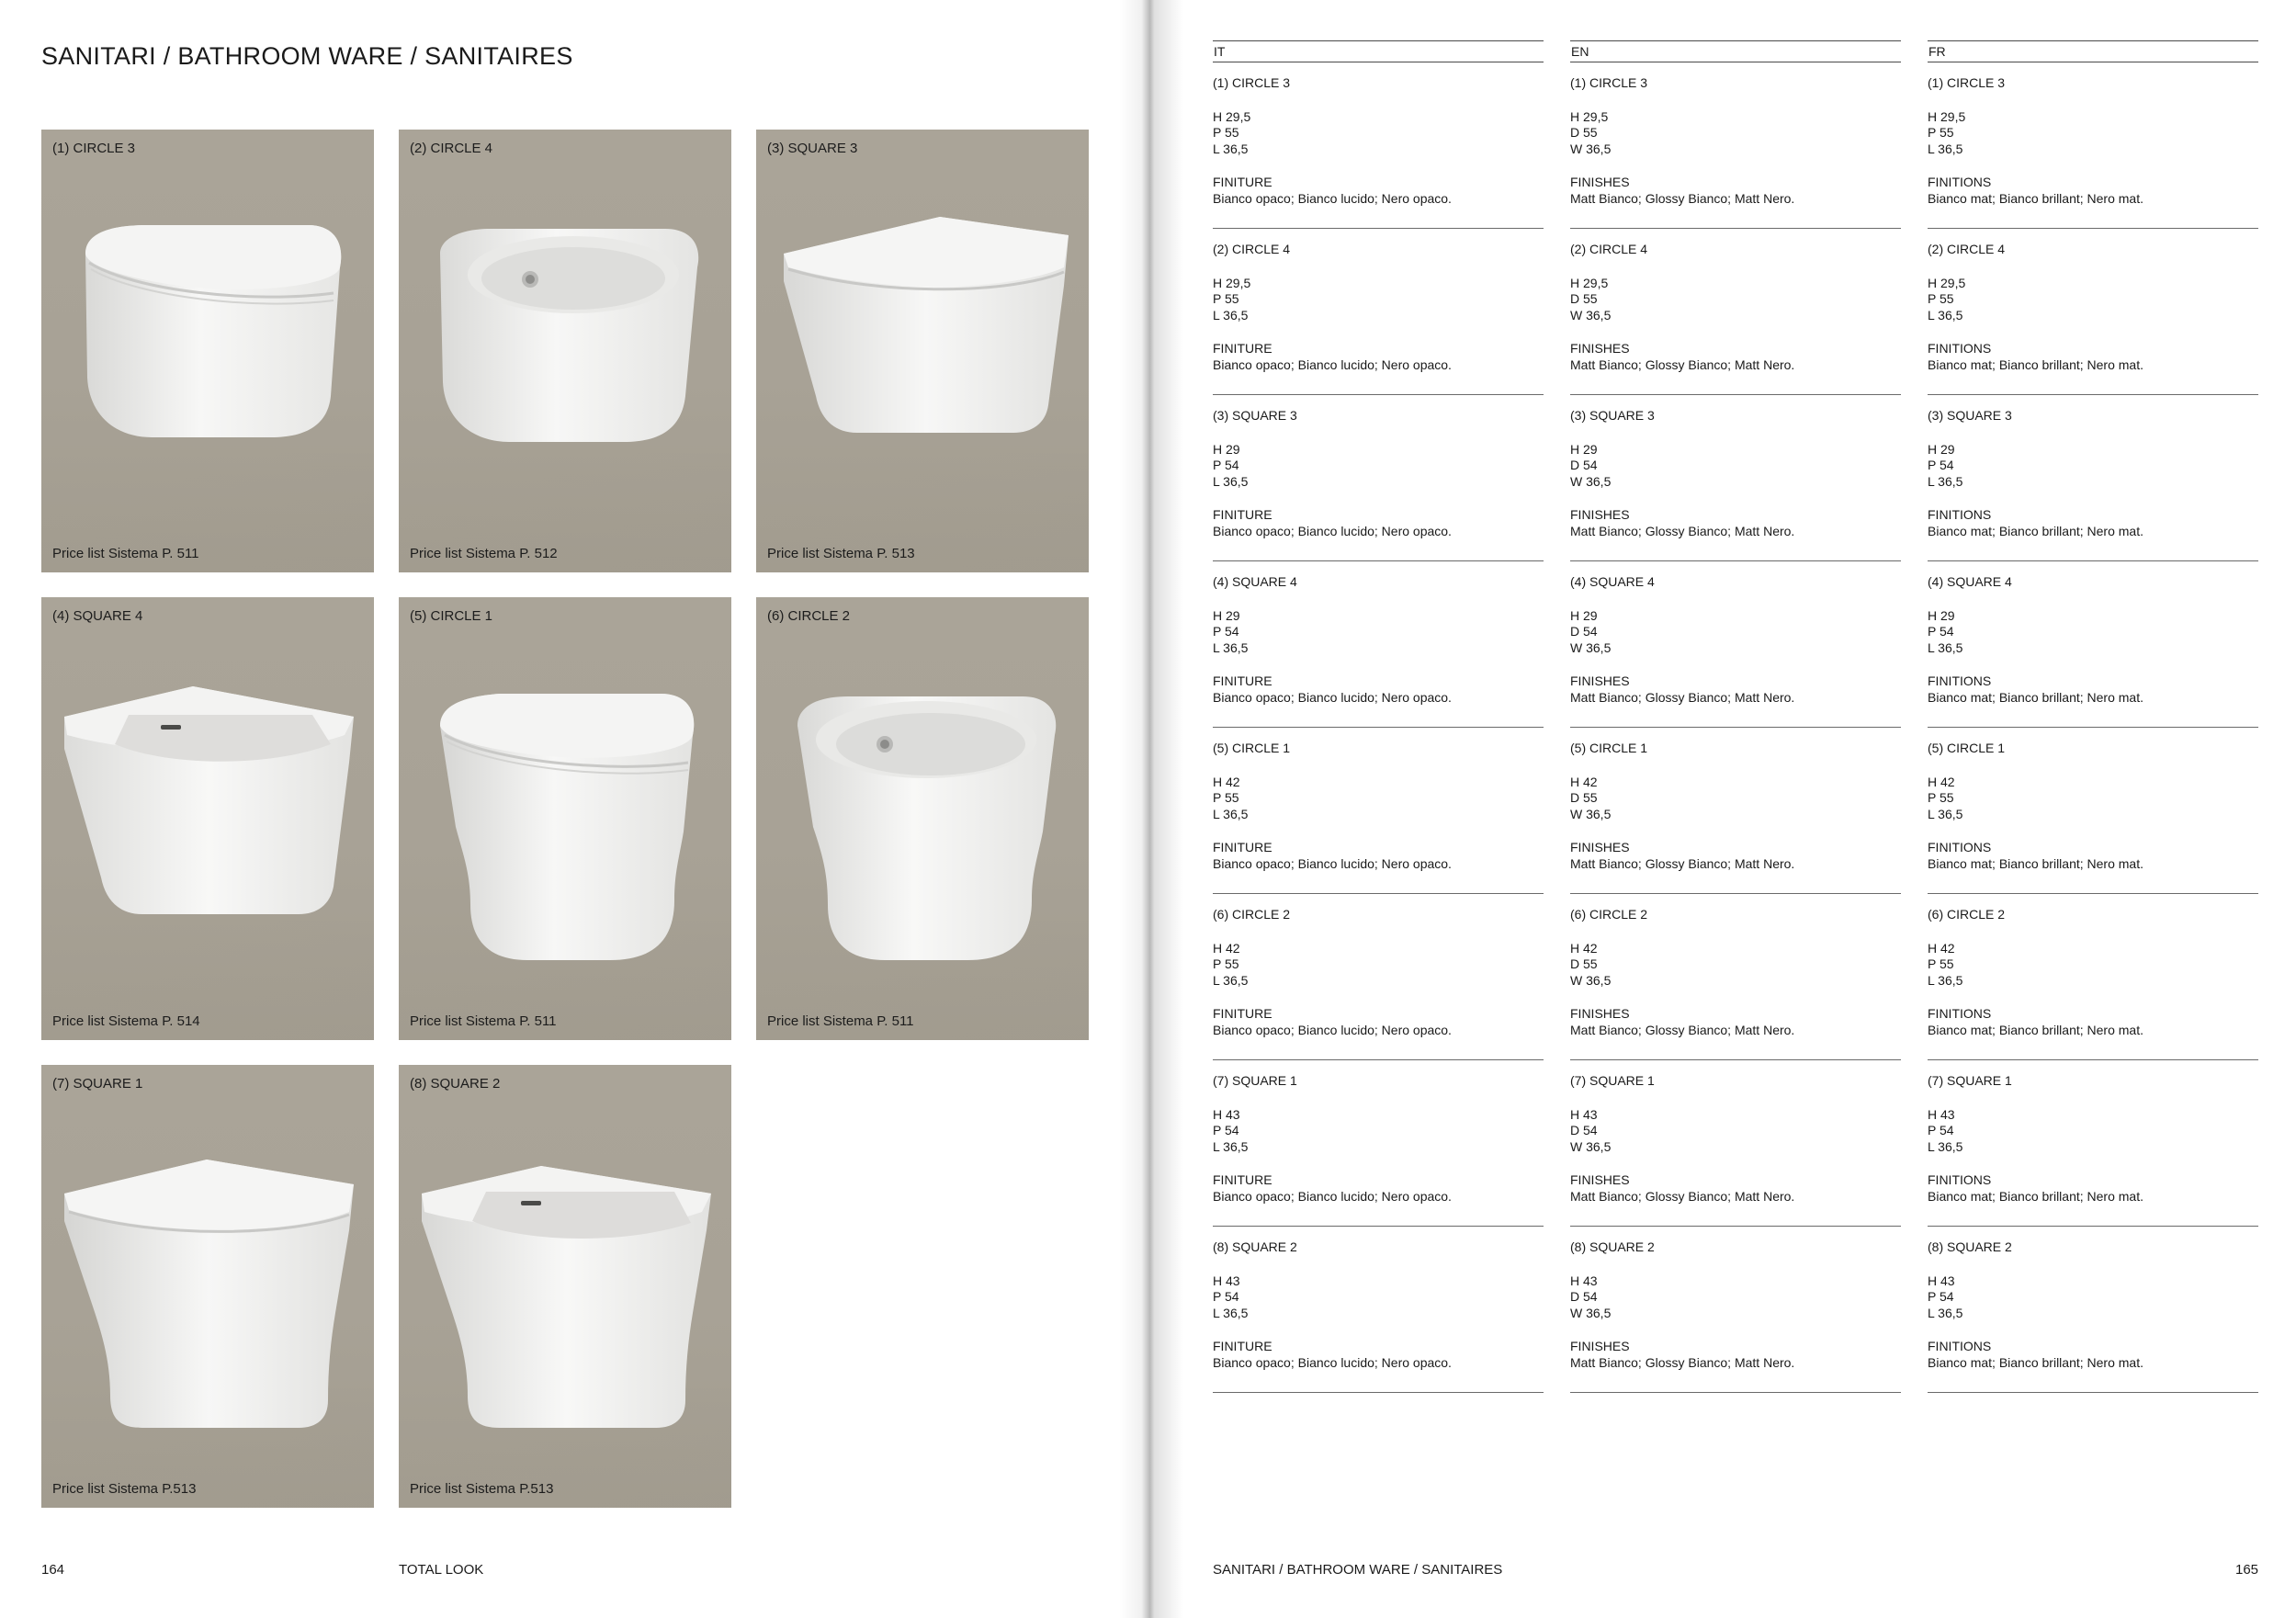 The height and width of the screenshot is (1618, 2296). Describe the element at coordinates (566, 1297) in the screenshot. I see `floor-bidet-square-image` at that location.